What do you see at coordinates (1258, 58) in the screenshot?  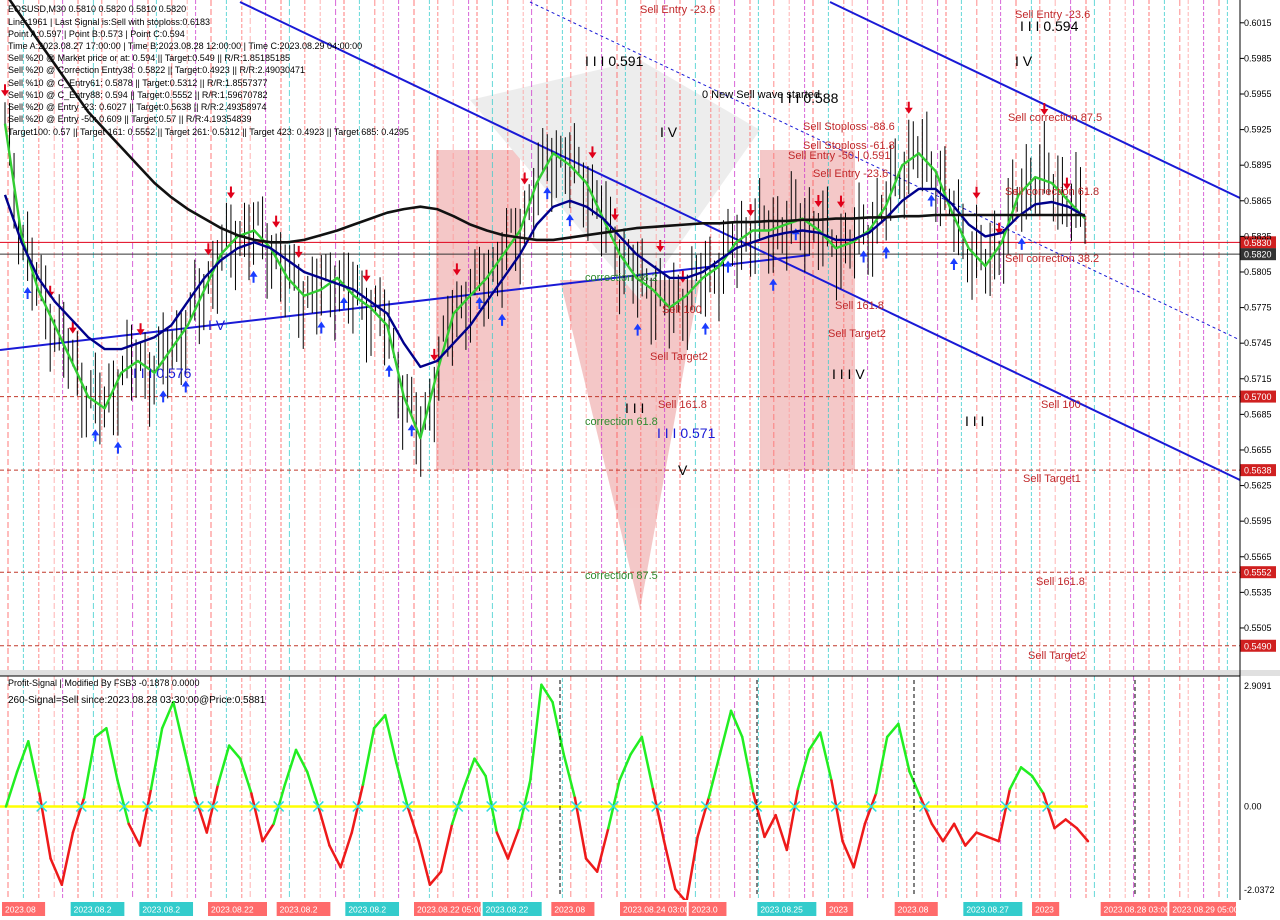 I see `price-tick-label: 0.5985` at bounding box center [1258, 58].